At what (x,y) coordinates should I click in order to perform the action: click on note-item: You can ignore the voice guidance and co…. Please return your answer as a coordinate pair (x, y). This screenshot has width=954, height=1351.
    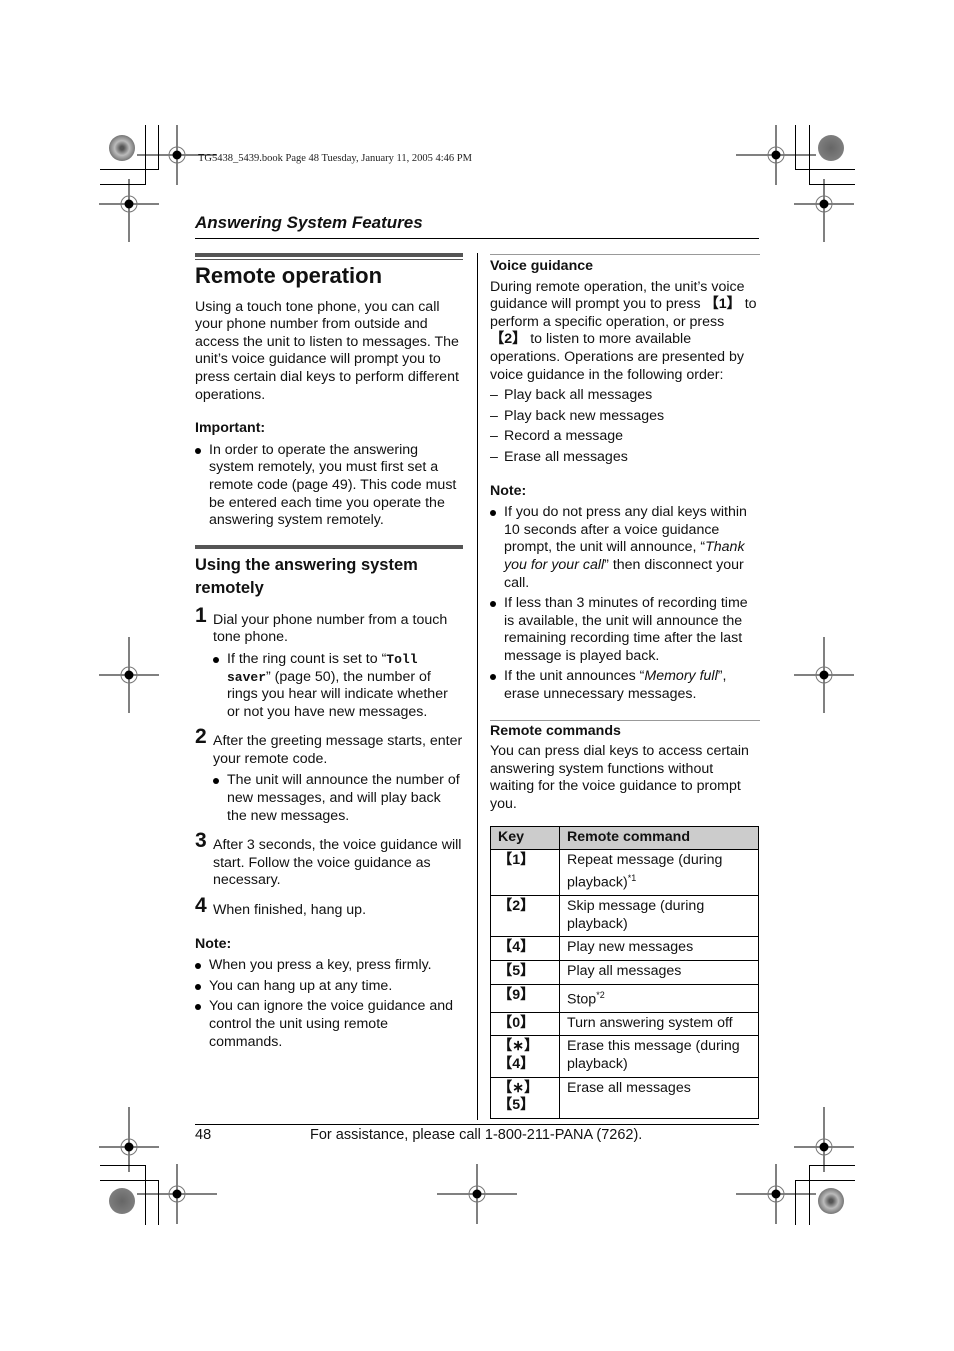
    Looking at the image, I should click on (329, 1024).